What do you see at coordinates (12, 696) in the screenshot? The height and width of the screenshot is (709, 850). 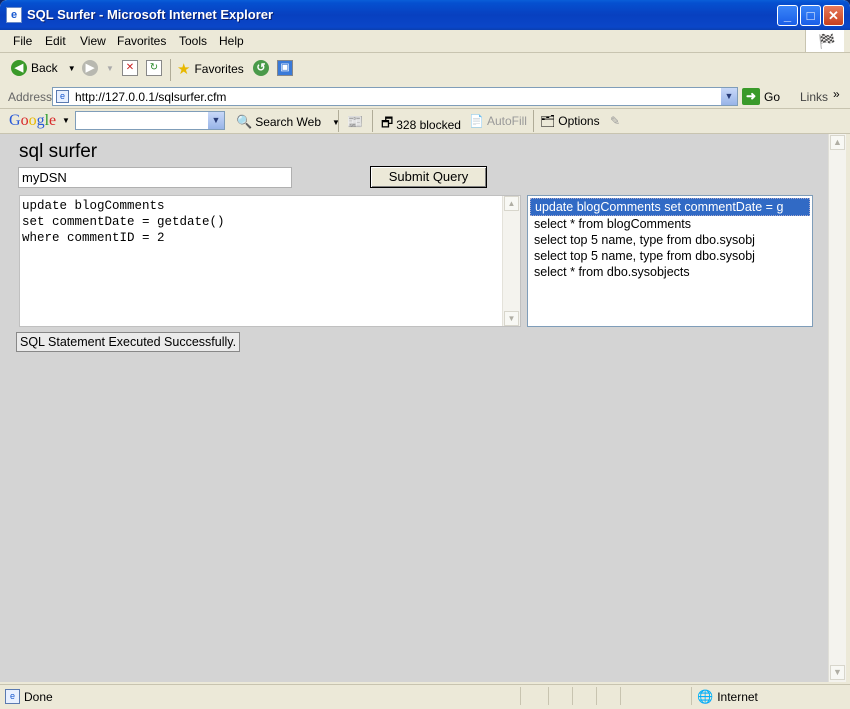 I see `page-status-icon: e` at bounding box center [12, 696].